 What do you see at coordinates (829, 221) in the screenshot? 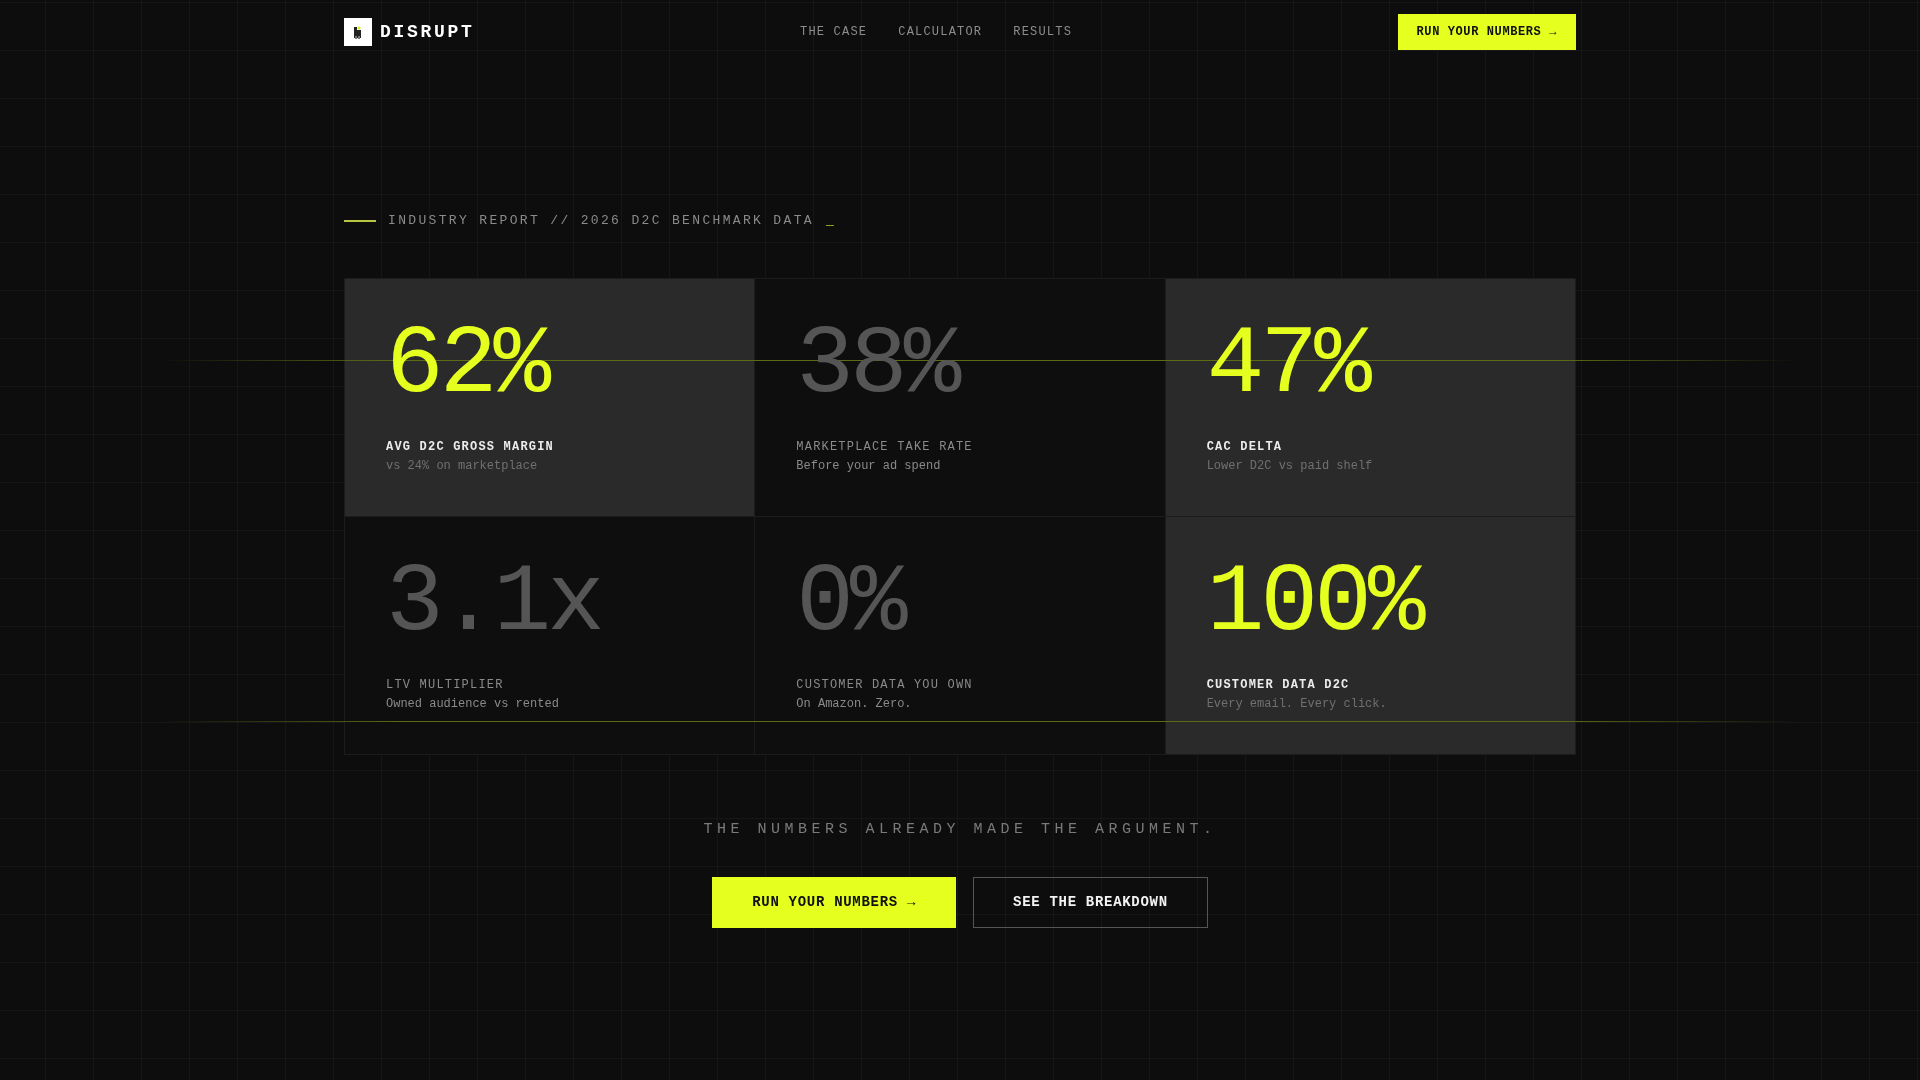
I see `text-cursor: _` at bounding box center [829, 221].